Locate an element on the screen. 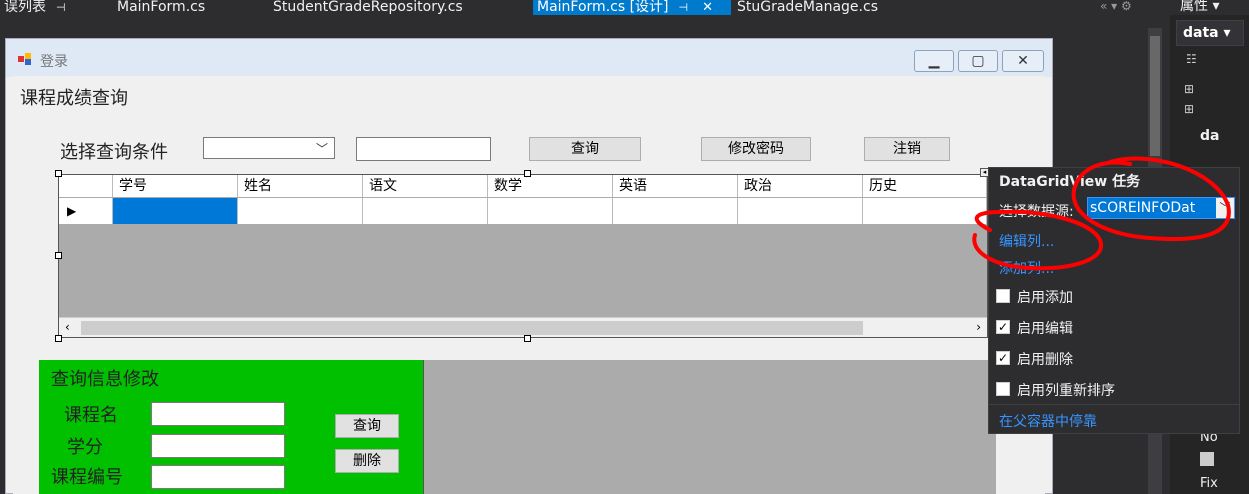 The width and height of the screenshot is (1249, 494). credit-input is located at coordinates (218, 446).